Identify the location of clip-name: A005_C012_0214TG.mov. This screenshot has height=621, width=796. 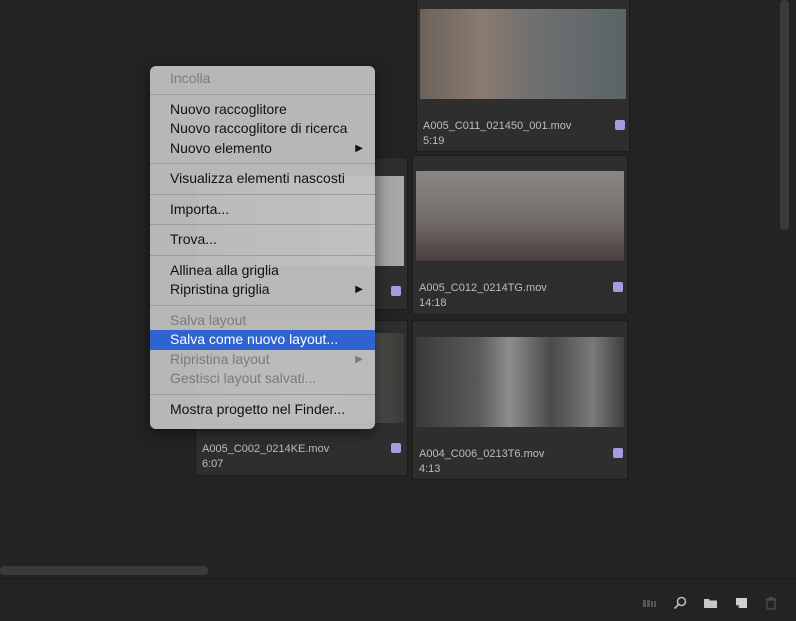
(483, 288).